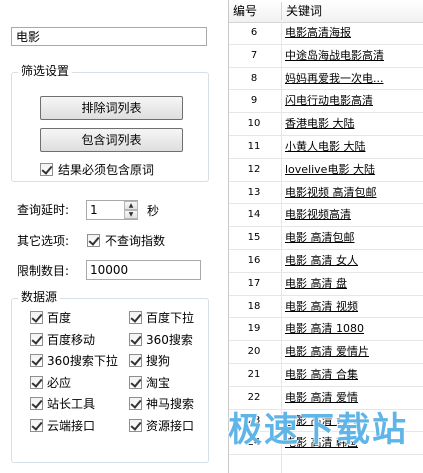 The height and width of the screenshot is (473, 423). I want to click on table-row: 19 电影 高清 1080, so click(326, 330).